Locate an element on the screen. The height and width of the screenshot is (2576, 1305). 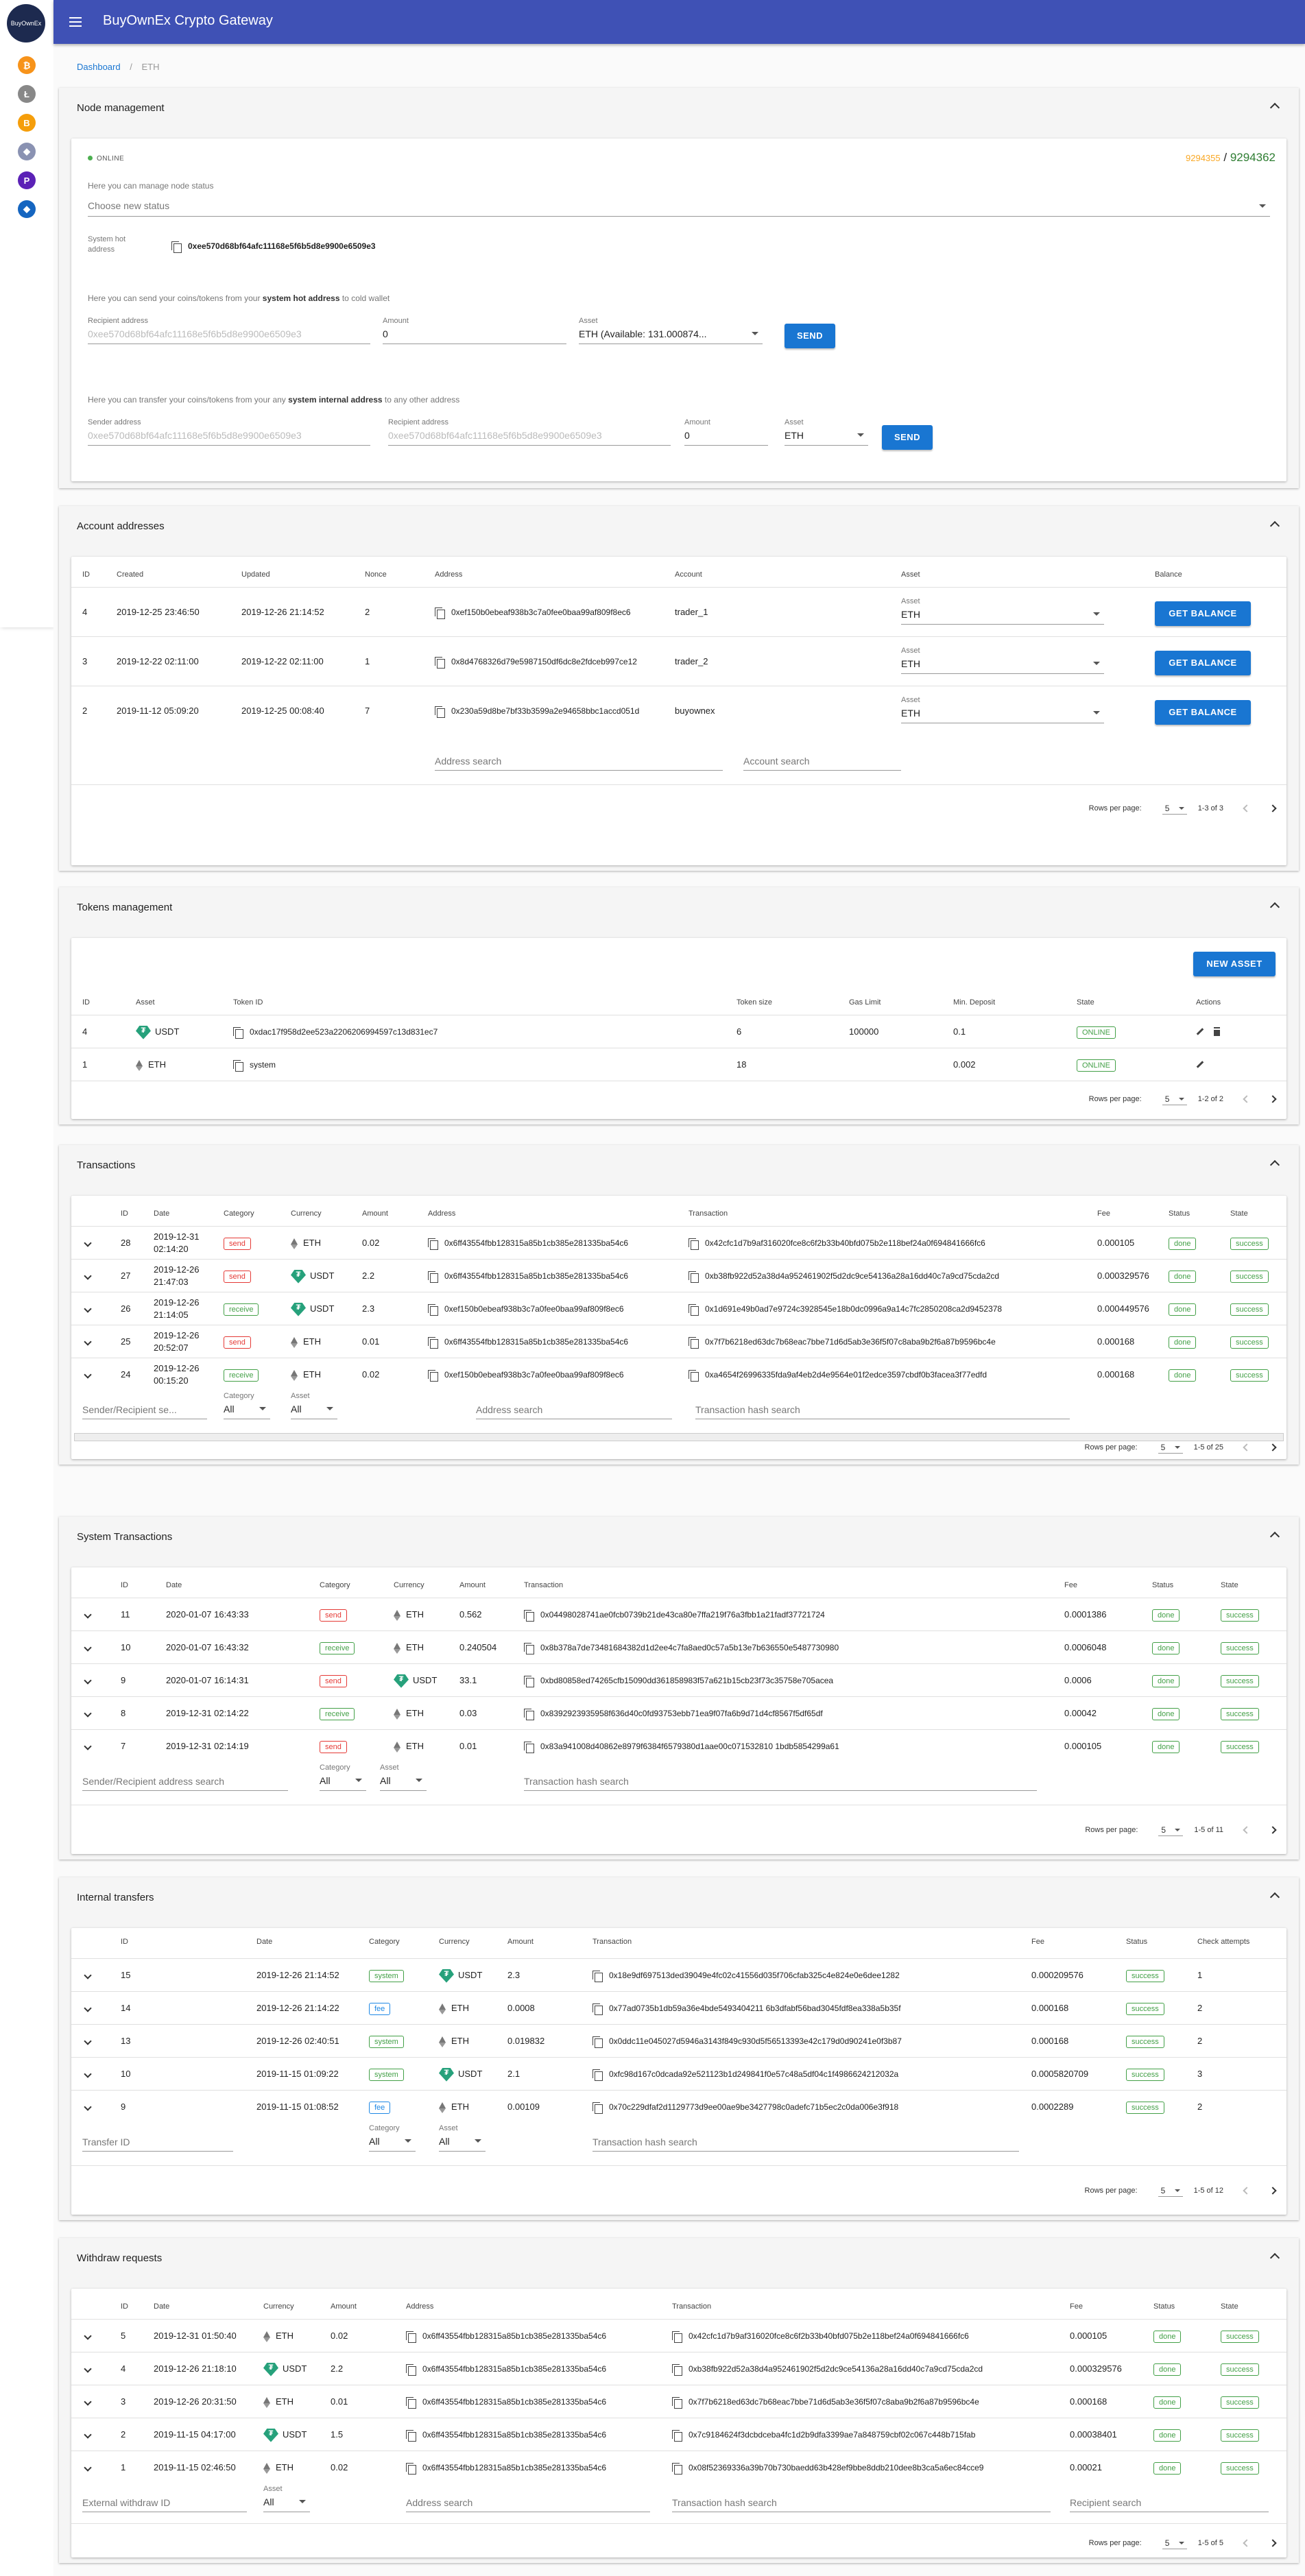
column-header: Gas Limit is located at coordinates (865, 1003).